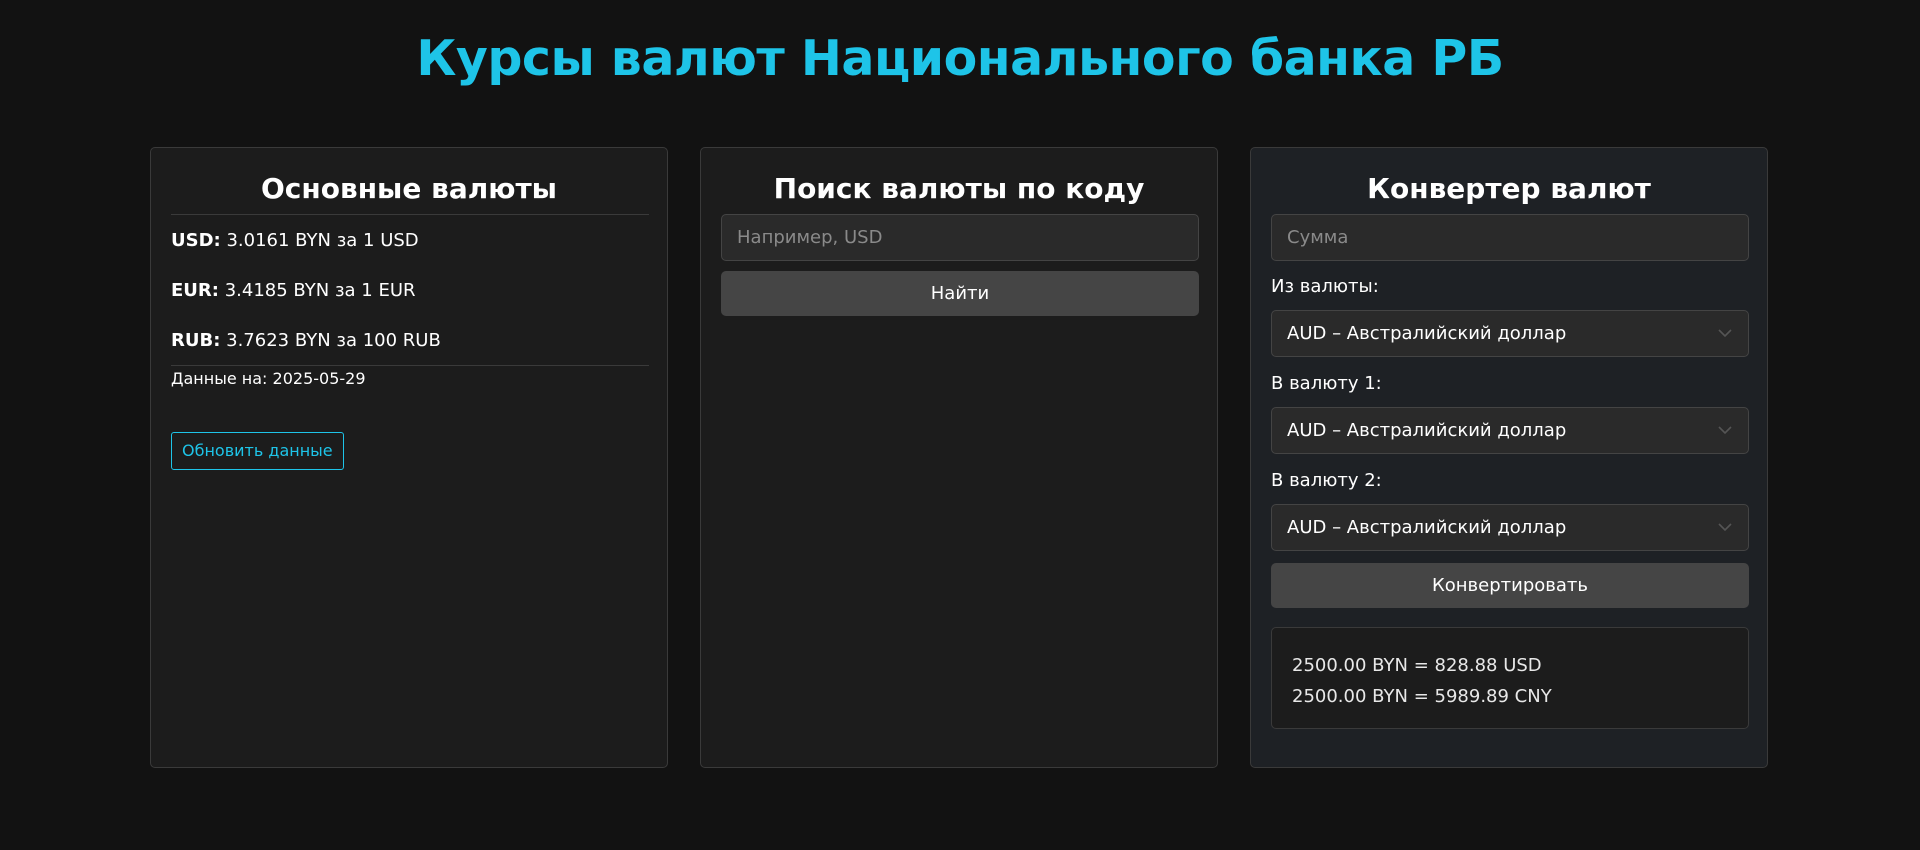 This screenshot has width=1920, height=850. I want to click on rate-value: 3.0161 BYN за 1 USD, so click(319, 240).